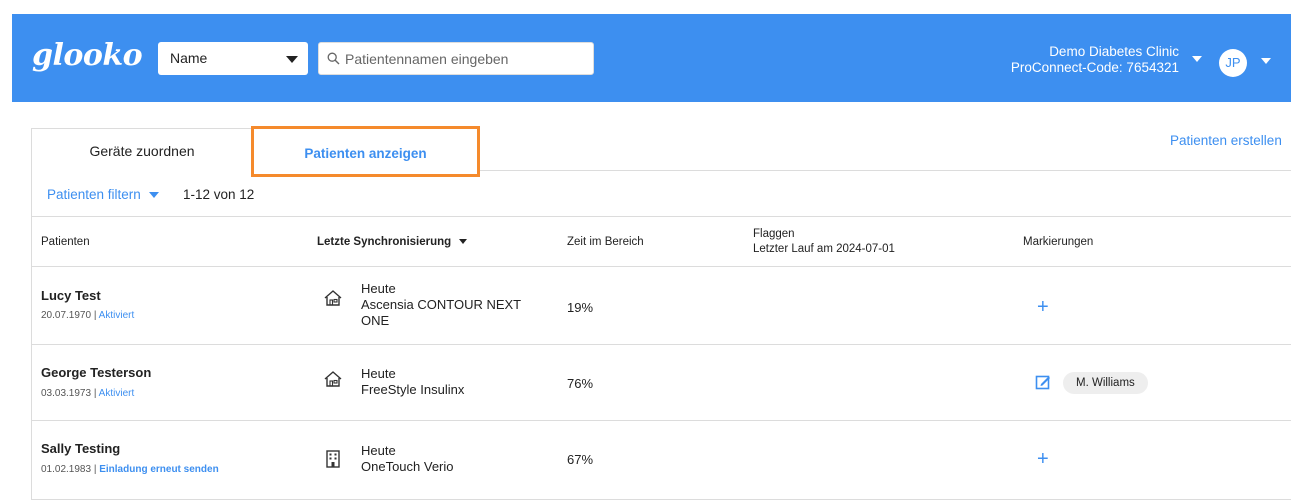 The height and width of the screenshot is (500, 1291). I want to click on patient-filter-label: Patienten filtern, so click(94, 194).